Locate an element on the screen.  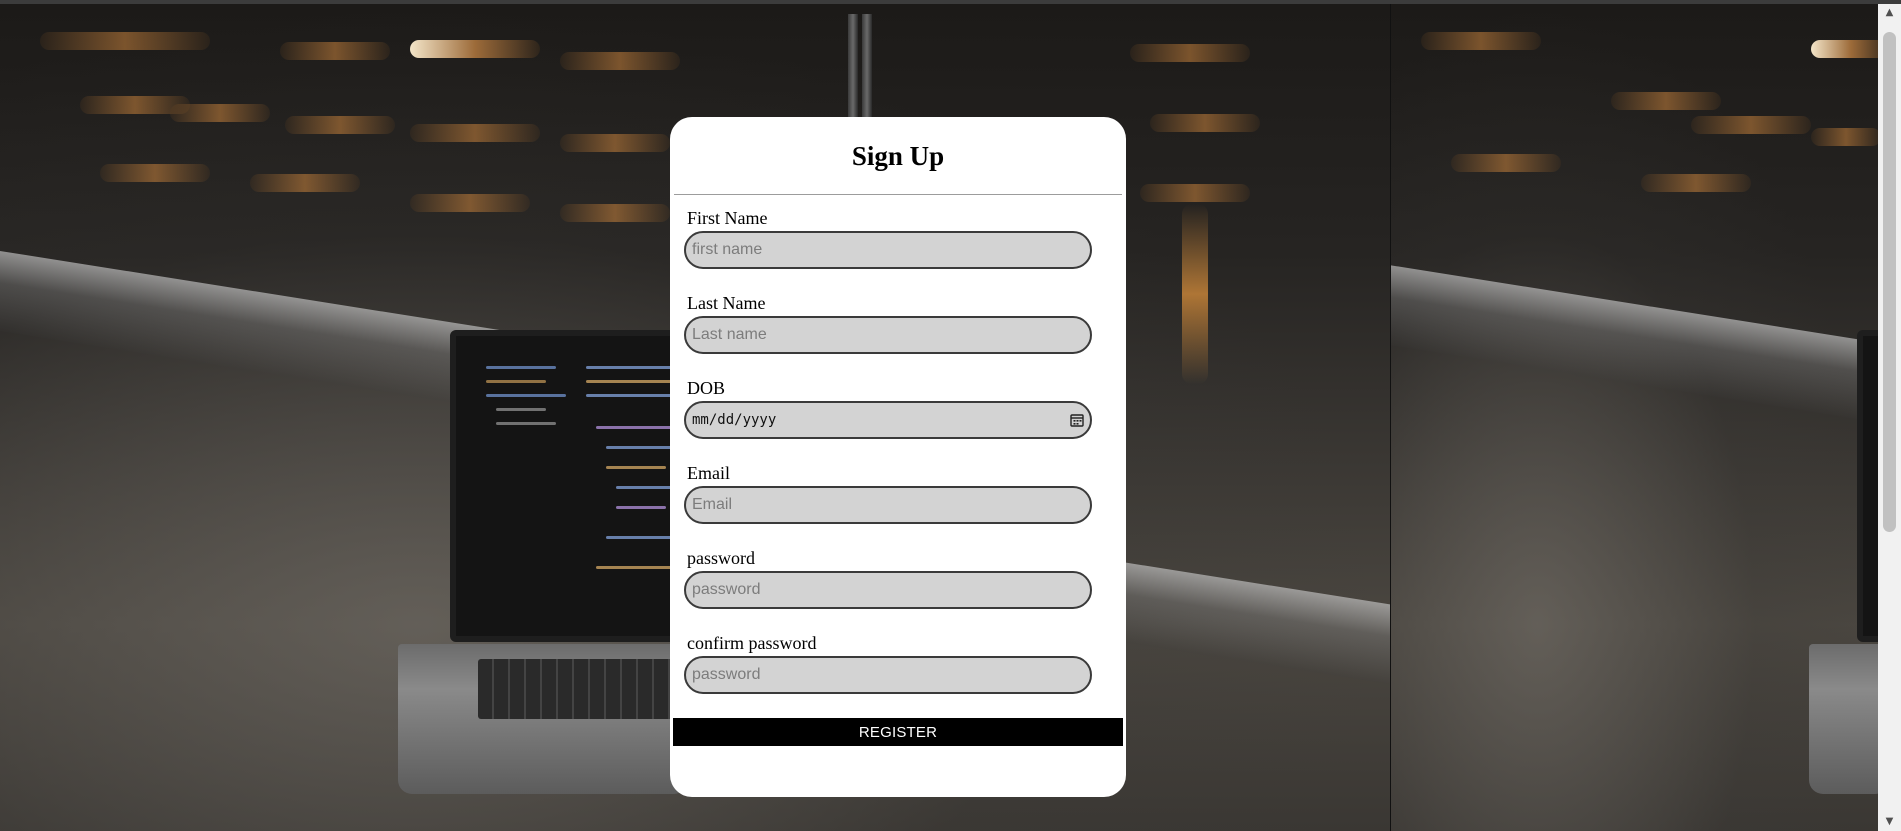
dob-label: DOB is located at coordinates (706, 388).